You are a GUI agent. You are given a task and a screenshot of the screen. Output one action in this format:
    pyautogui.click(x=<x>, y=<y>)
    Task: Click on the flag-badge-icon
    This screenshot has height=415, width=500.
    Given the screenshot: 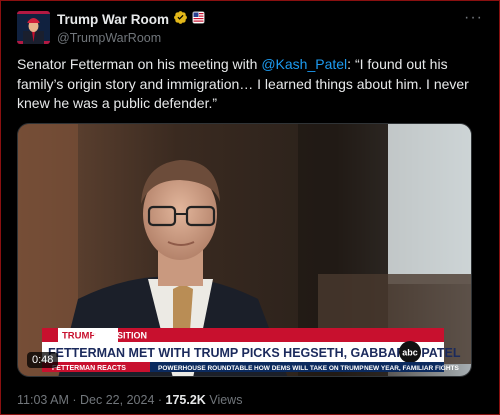 What is the action you would take?
    pyautogui.click(x=198, y=19)
    